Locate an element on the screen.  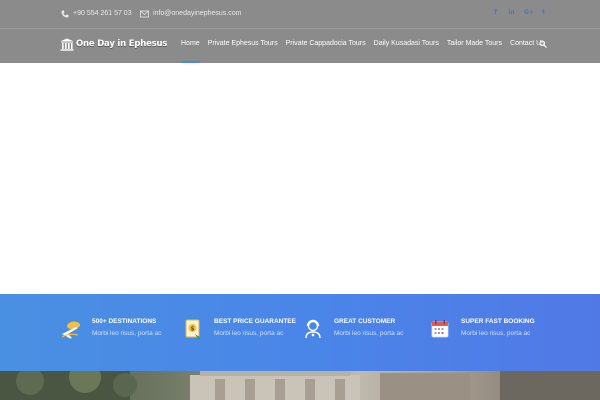
plane-cloud-icon is located at coordinates (70, 330).